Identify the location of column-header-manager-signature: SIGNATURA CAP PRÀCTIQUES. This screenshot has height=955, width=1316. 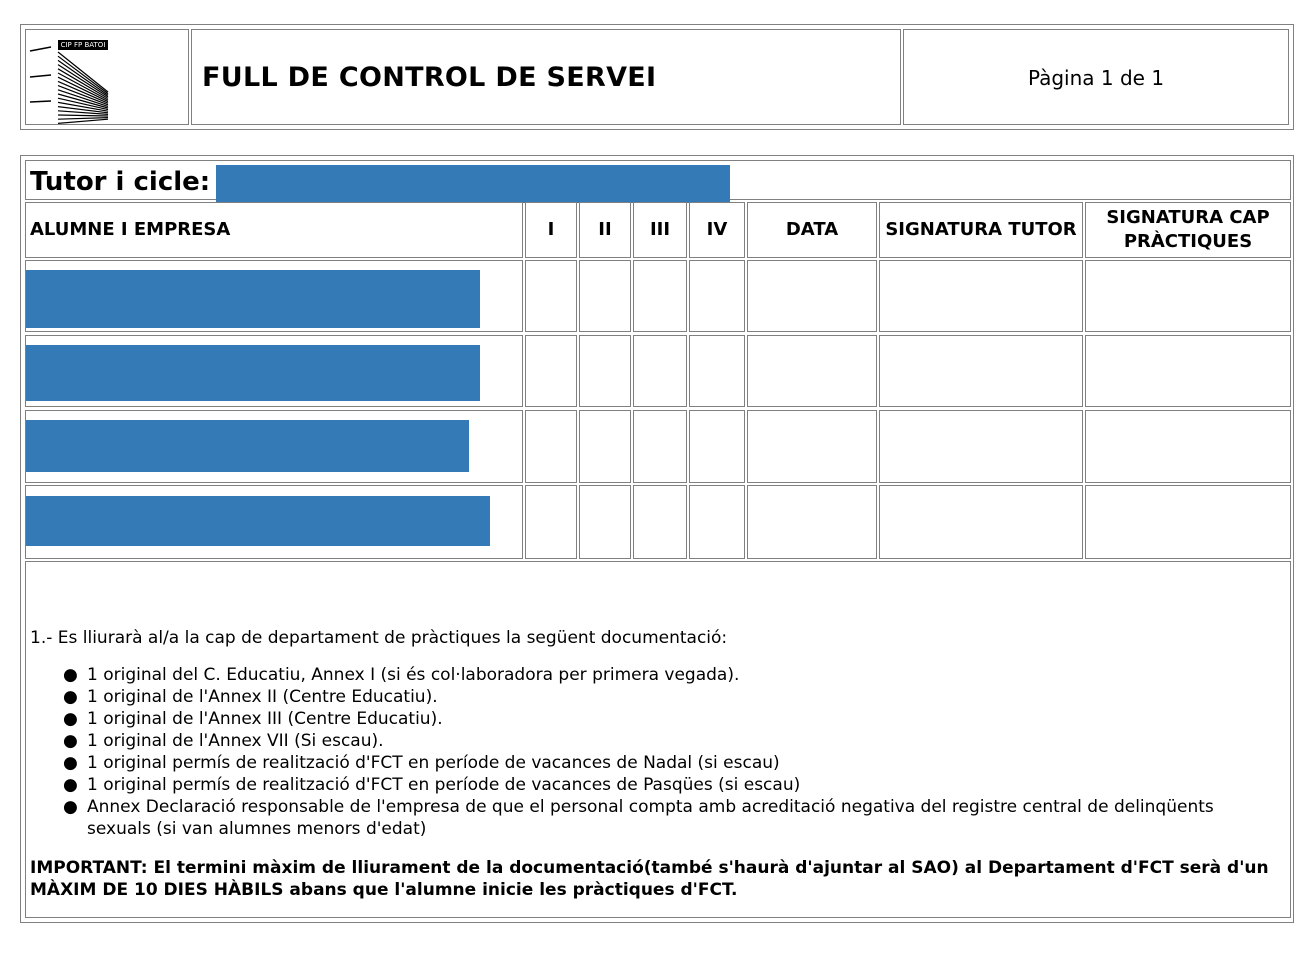
(1188, 230).